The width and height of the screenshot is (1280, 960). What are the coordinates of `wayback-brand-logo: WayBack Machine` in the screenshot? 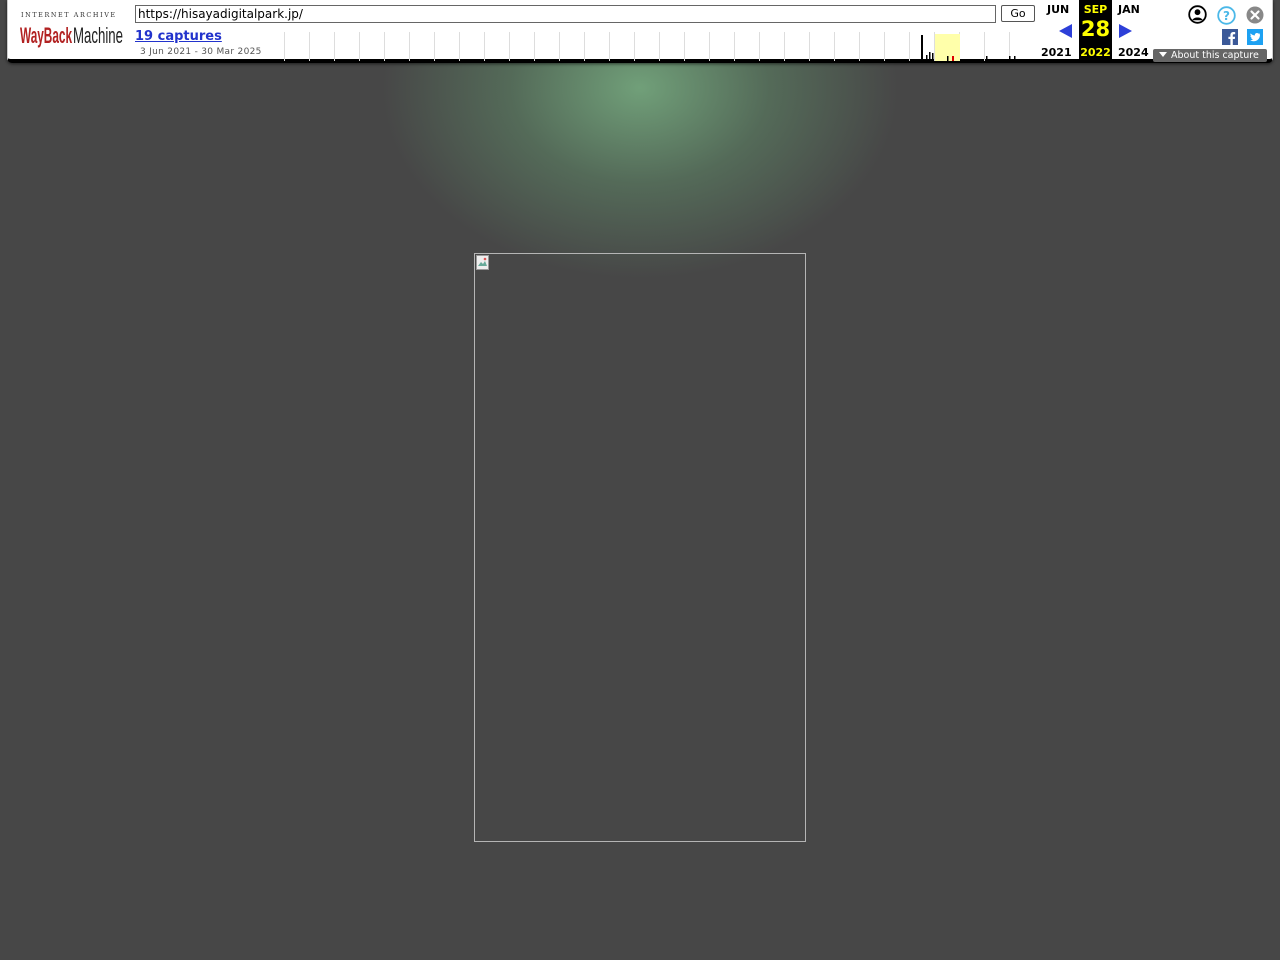 It's located at (71, 35).